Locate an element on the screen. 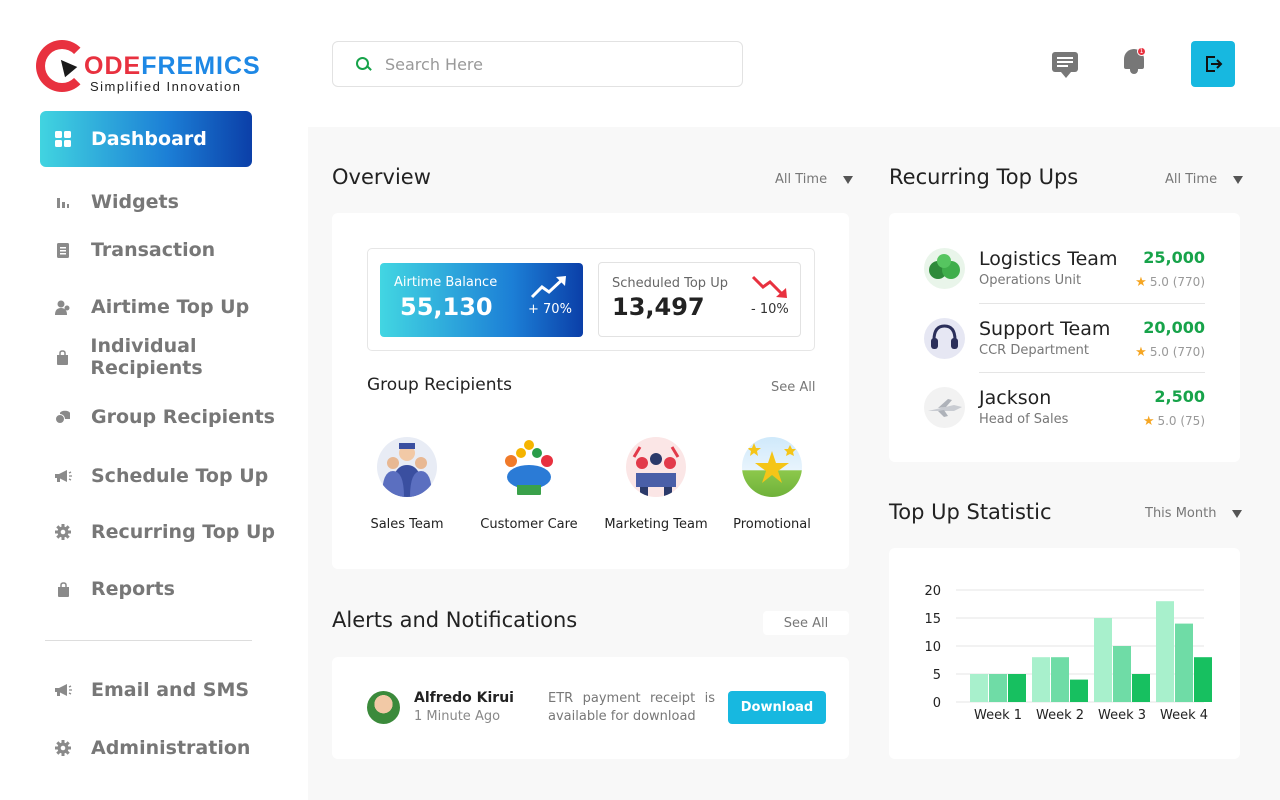 This screenshot has height=800, width=1280. filter-label: All Time is located at coordinates (801, 179).